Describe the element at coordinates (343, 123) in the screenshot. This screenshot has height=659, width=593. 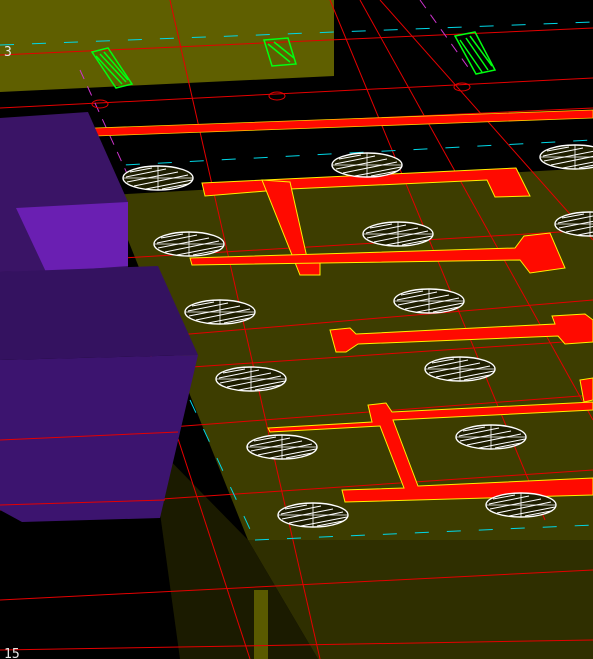
I see `tie-beam-strip` at that location.